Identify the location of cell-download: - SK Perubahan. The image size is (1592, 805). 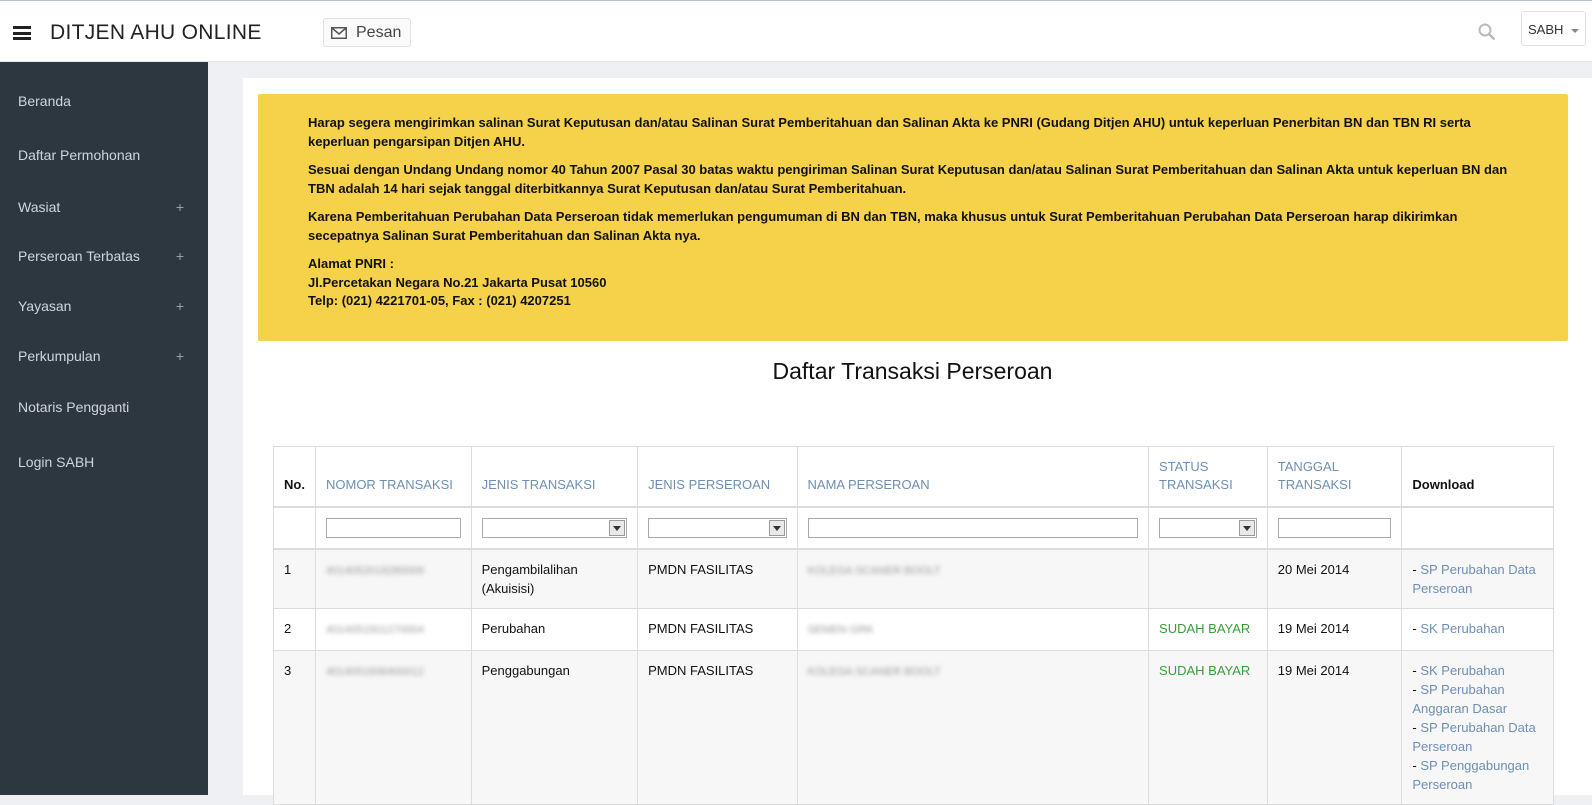
(1477, 629).